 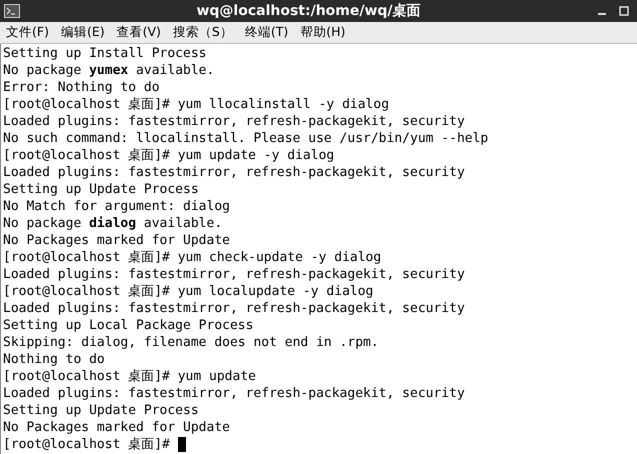 What do you see at coordinates (81, 87) in the screenshot?
I see `terminal-line: Error: Nothing to do` at bounding box center [81, 87].